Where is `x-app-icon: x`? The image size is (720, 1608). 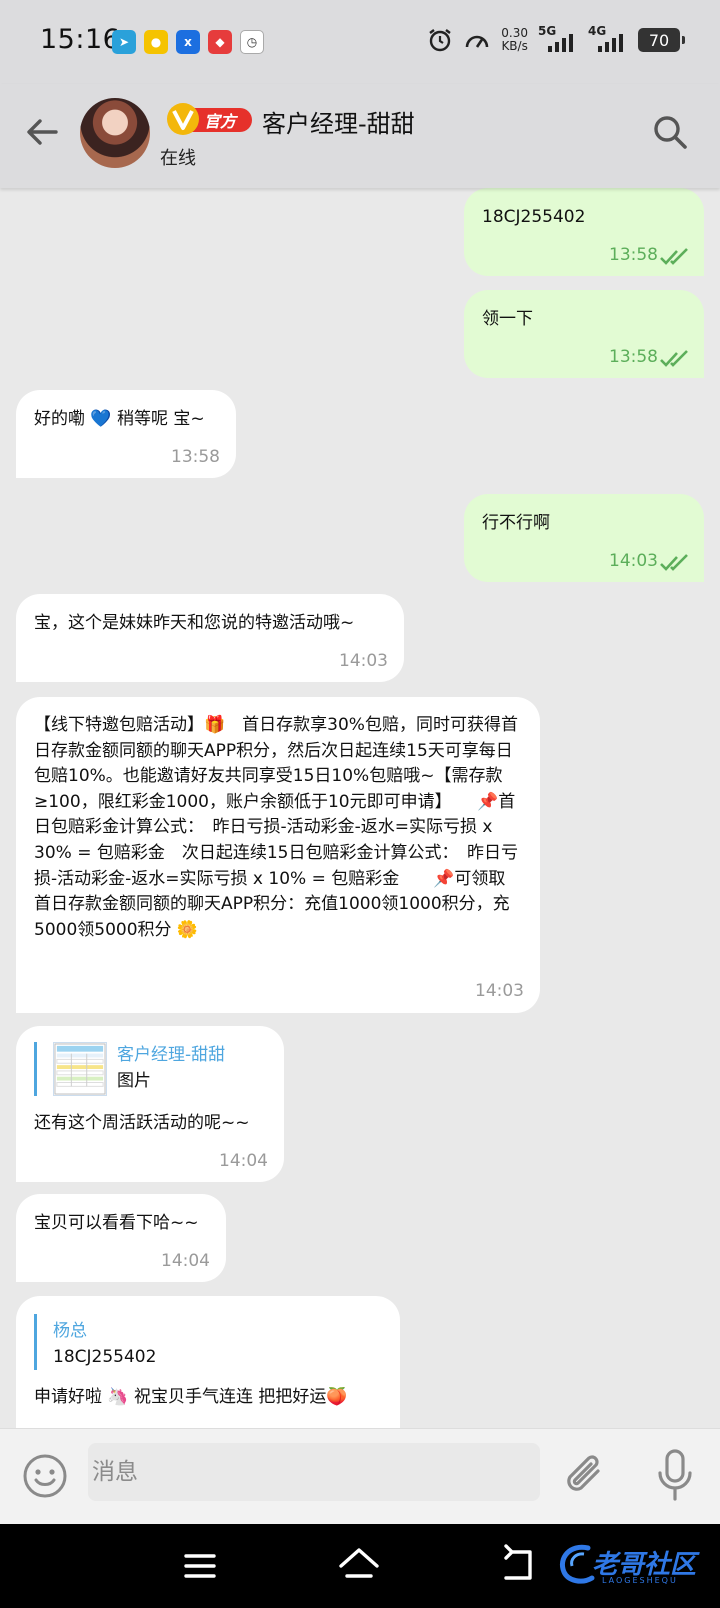 x-app-icon: x is located at coordinates (188, 42).